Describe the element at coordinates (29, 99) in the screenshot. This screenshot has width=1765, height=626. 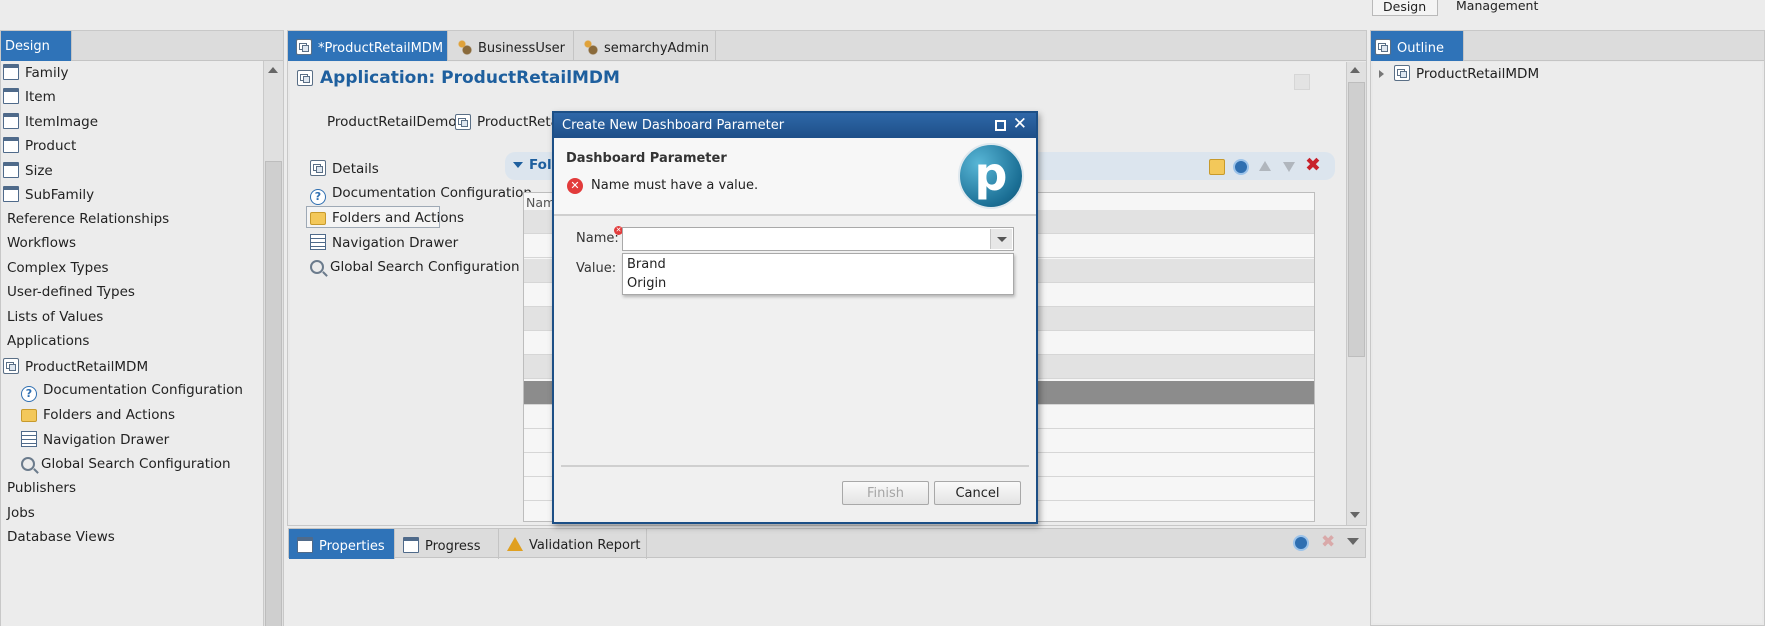
I see `tree-item-item: Item` at that location.